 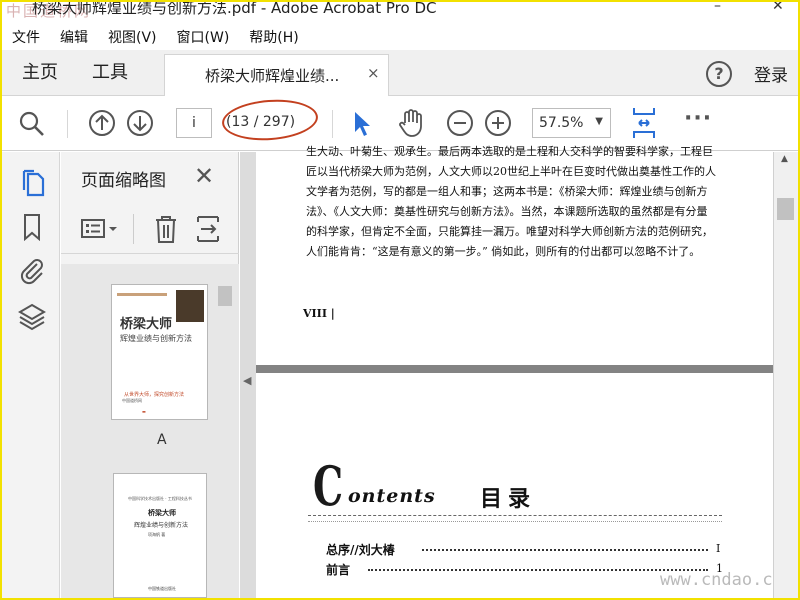 What do you see at coordinates (698, 118) in the screenshot?
I see `more-tools-icon: ···` at bounding box center [698, 118].